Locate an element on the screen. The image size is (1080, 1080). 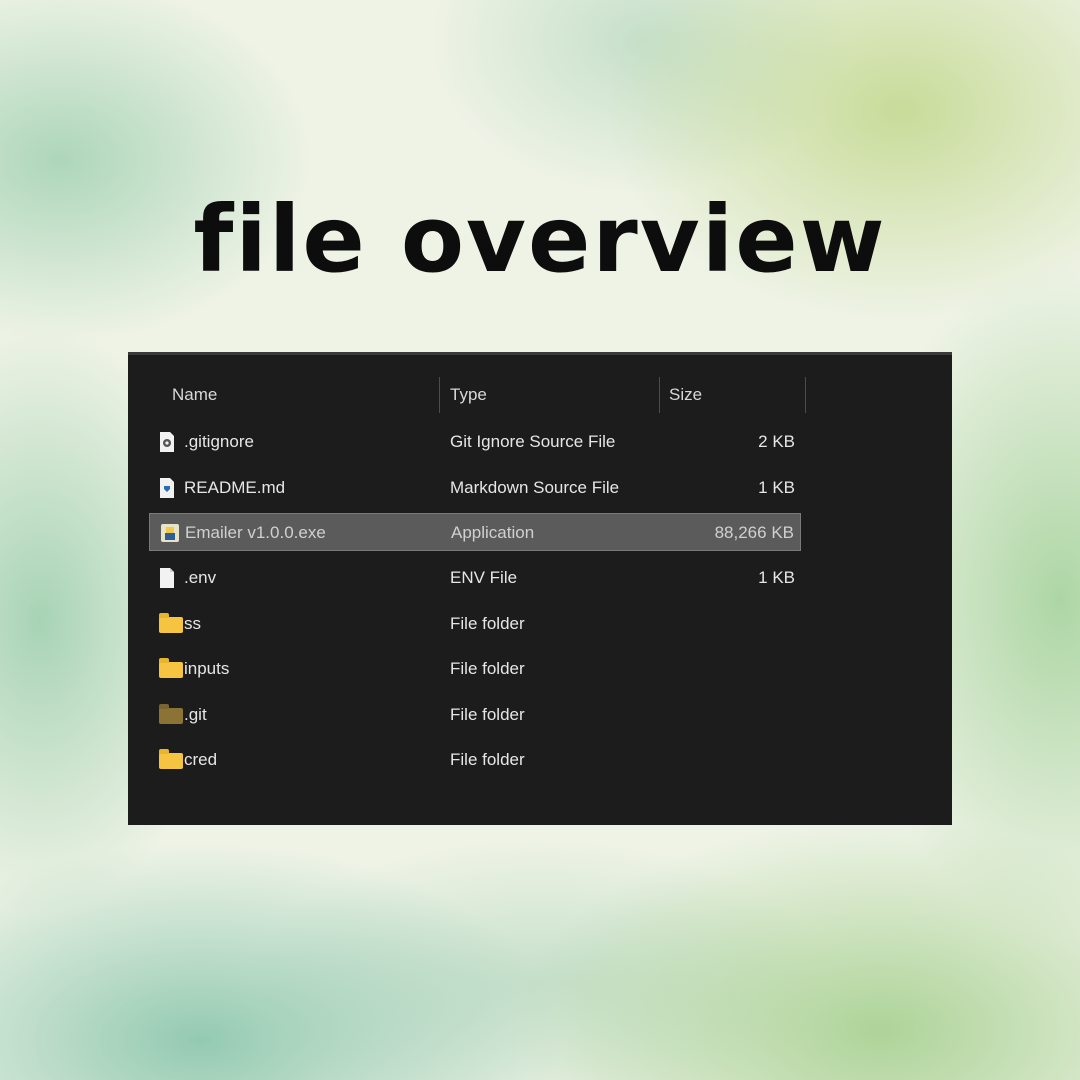
file-row-gitignore: .gitignore Git Ignore Source File 2 KB is located at coordinates (475, 442).